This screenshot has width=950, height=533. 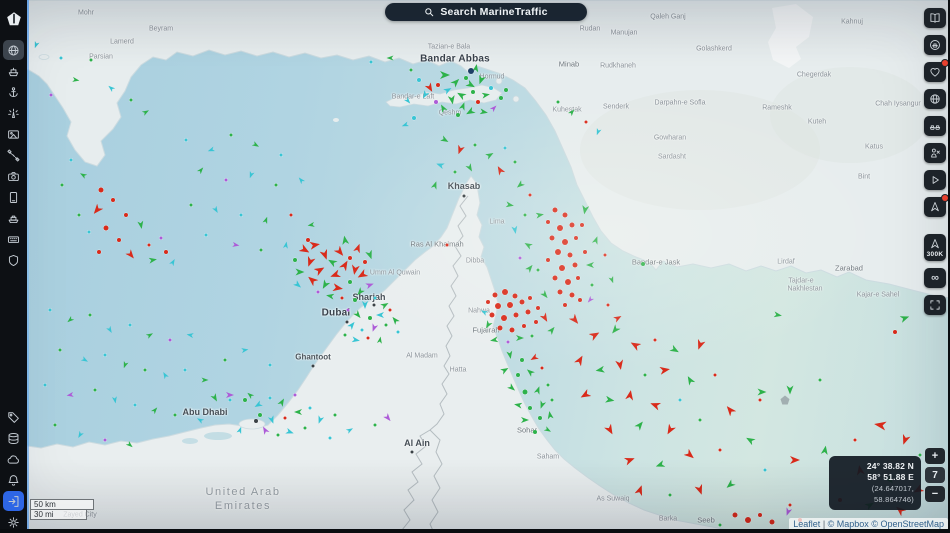 What do you see at coordinates (486, 12) in the screenshot?
I see `search-bar: Search MarineTraffic` at bounding box center [486, 12].